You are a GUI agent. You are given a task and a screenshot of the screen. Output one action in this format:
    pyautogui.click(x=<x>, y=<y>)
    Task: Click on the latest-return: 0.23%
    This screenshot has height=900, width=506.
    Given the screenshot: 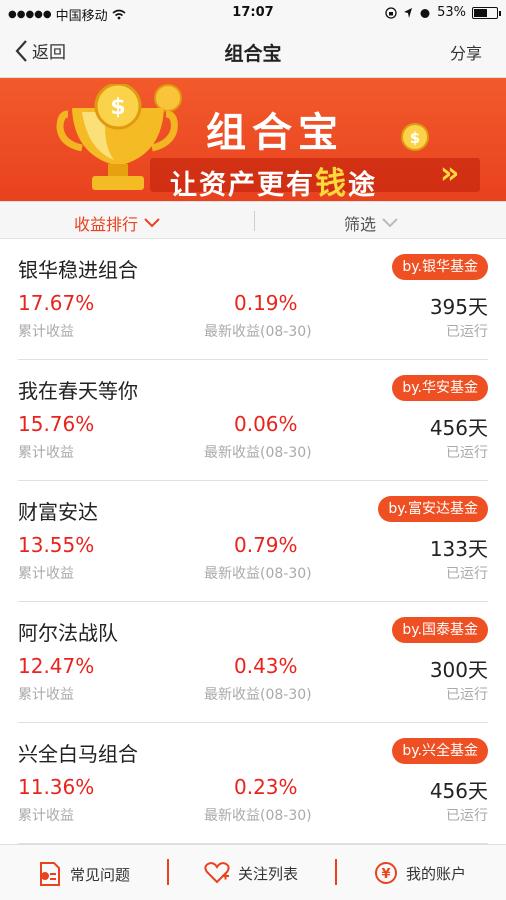 What is the action you would take?
    pyautogui.click(x=266, y=787)
    